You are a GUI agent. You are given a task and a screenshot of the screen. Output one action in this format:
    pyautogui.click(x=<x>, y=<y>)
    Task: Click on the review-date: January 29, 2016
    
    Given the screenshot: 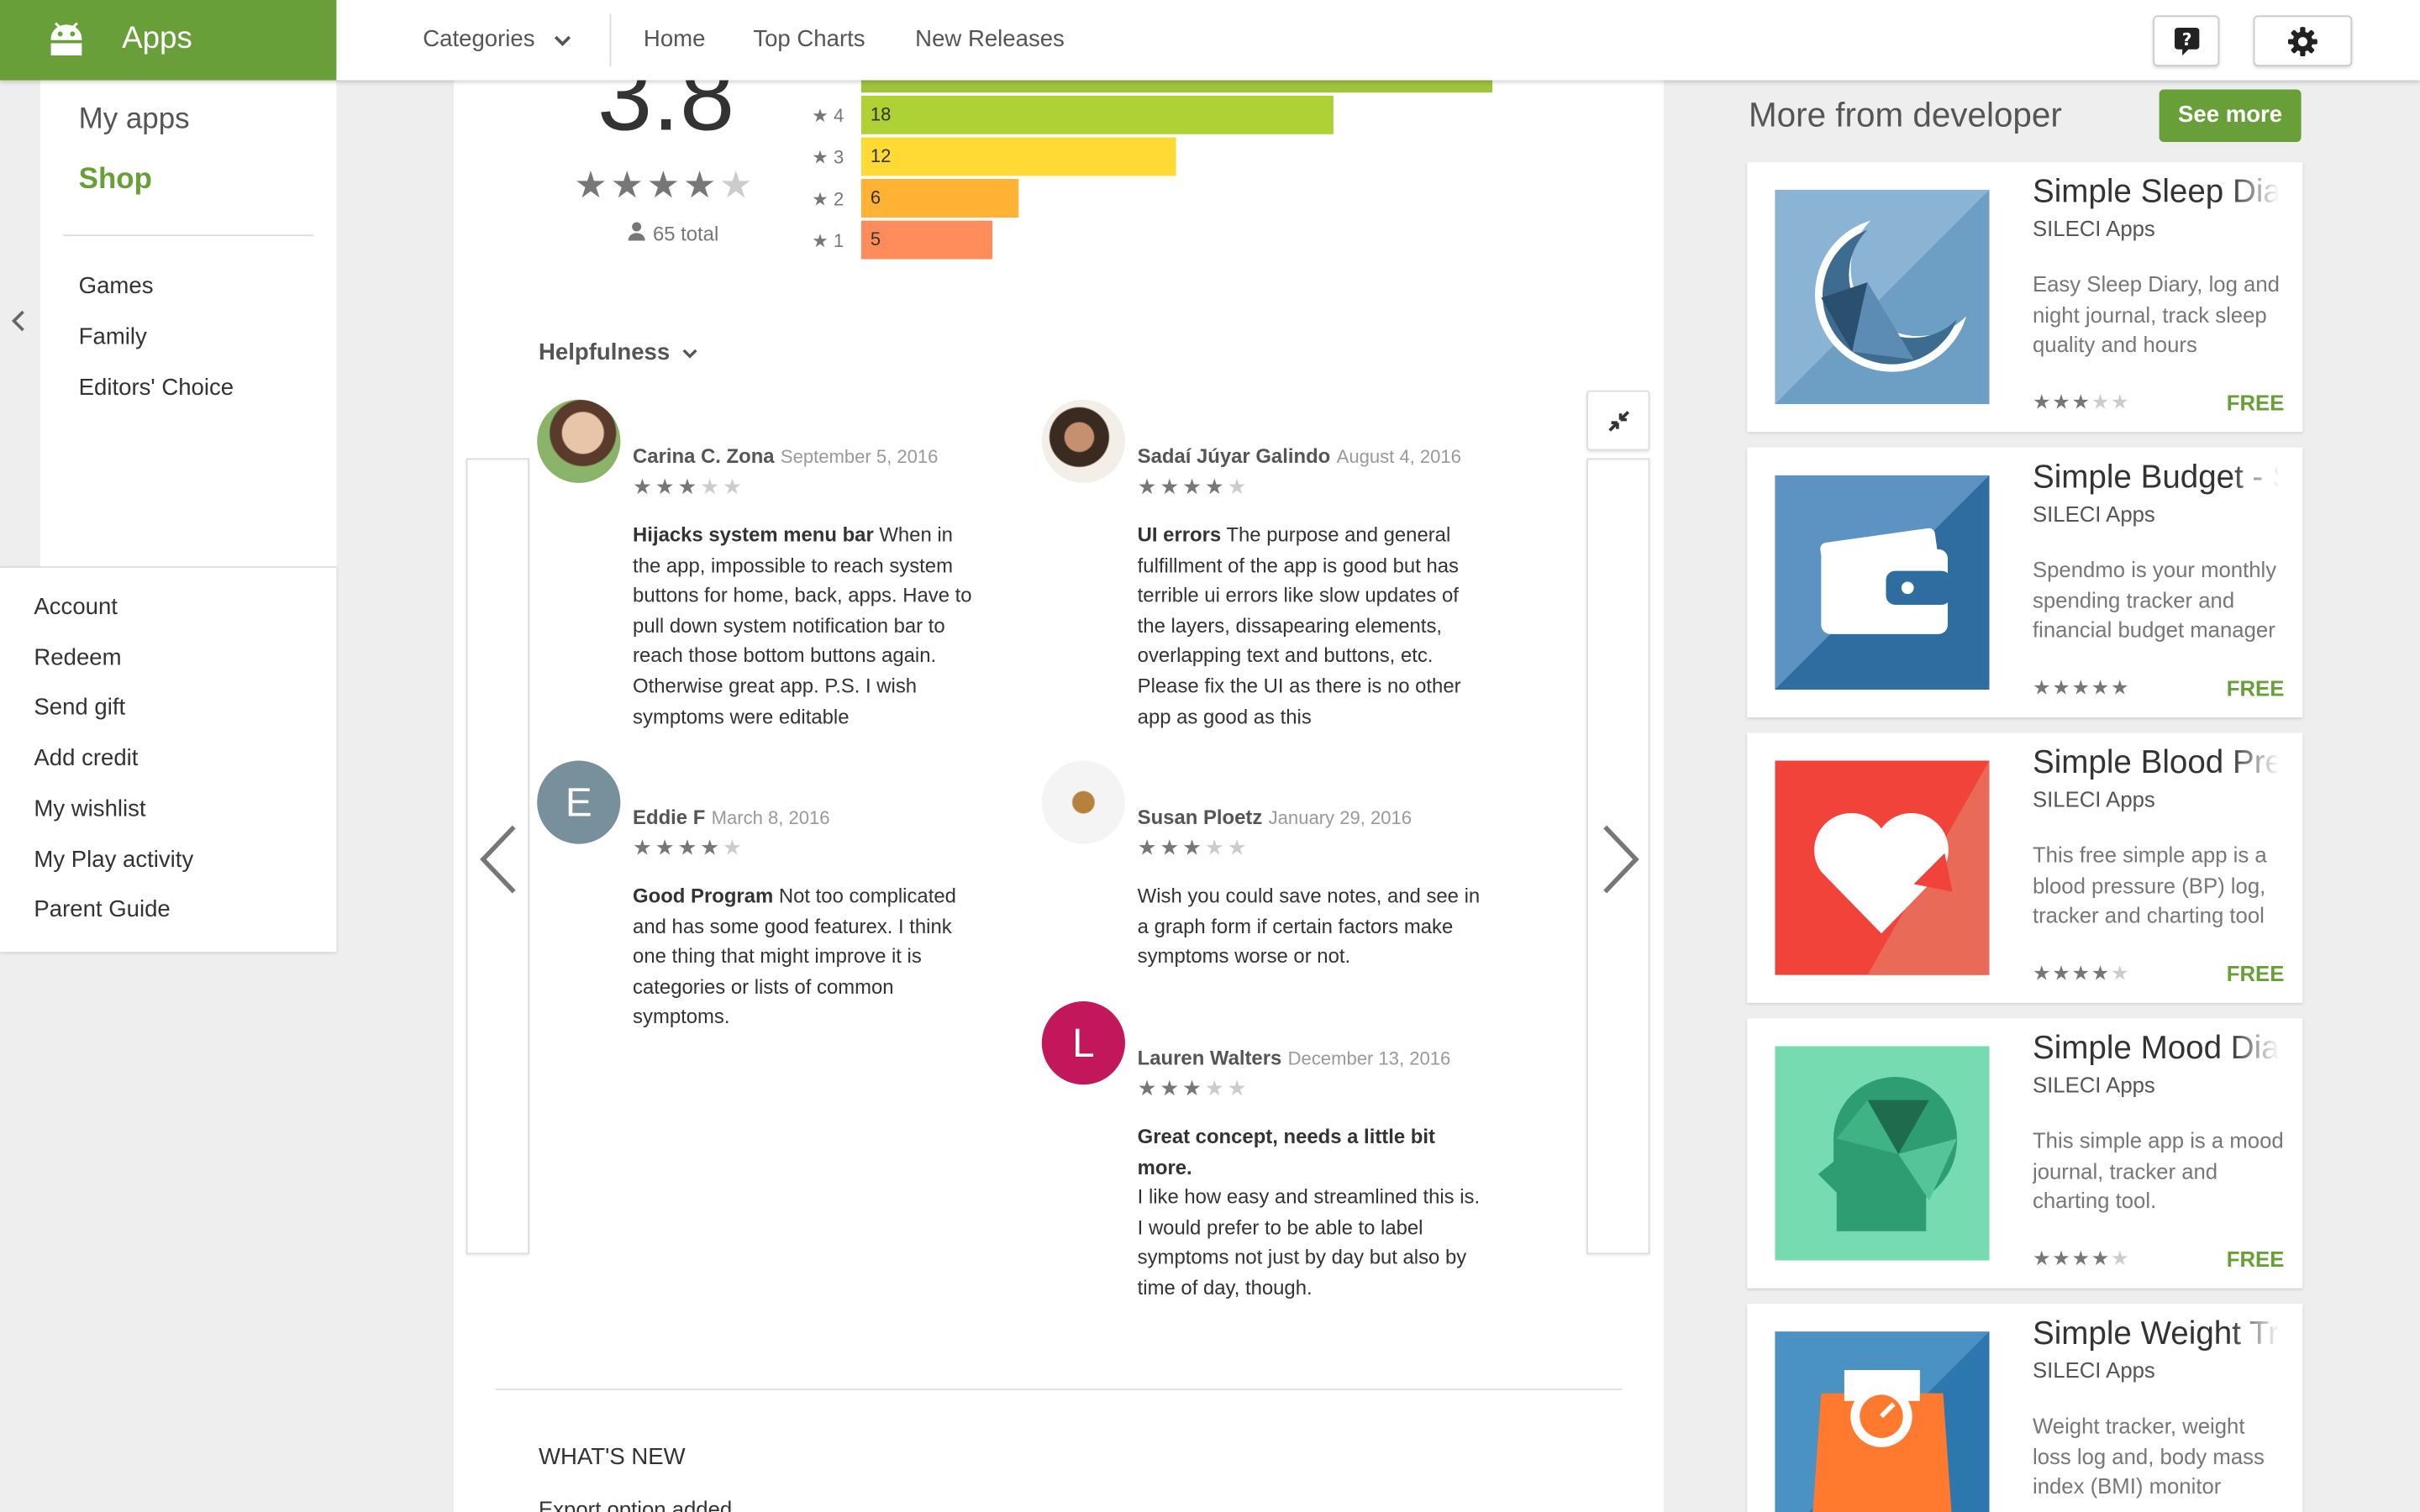 What is the action you would take?
    pyautogui.click(x=1341, y=817)
    